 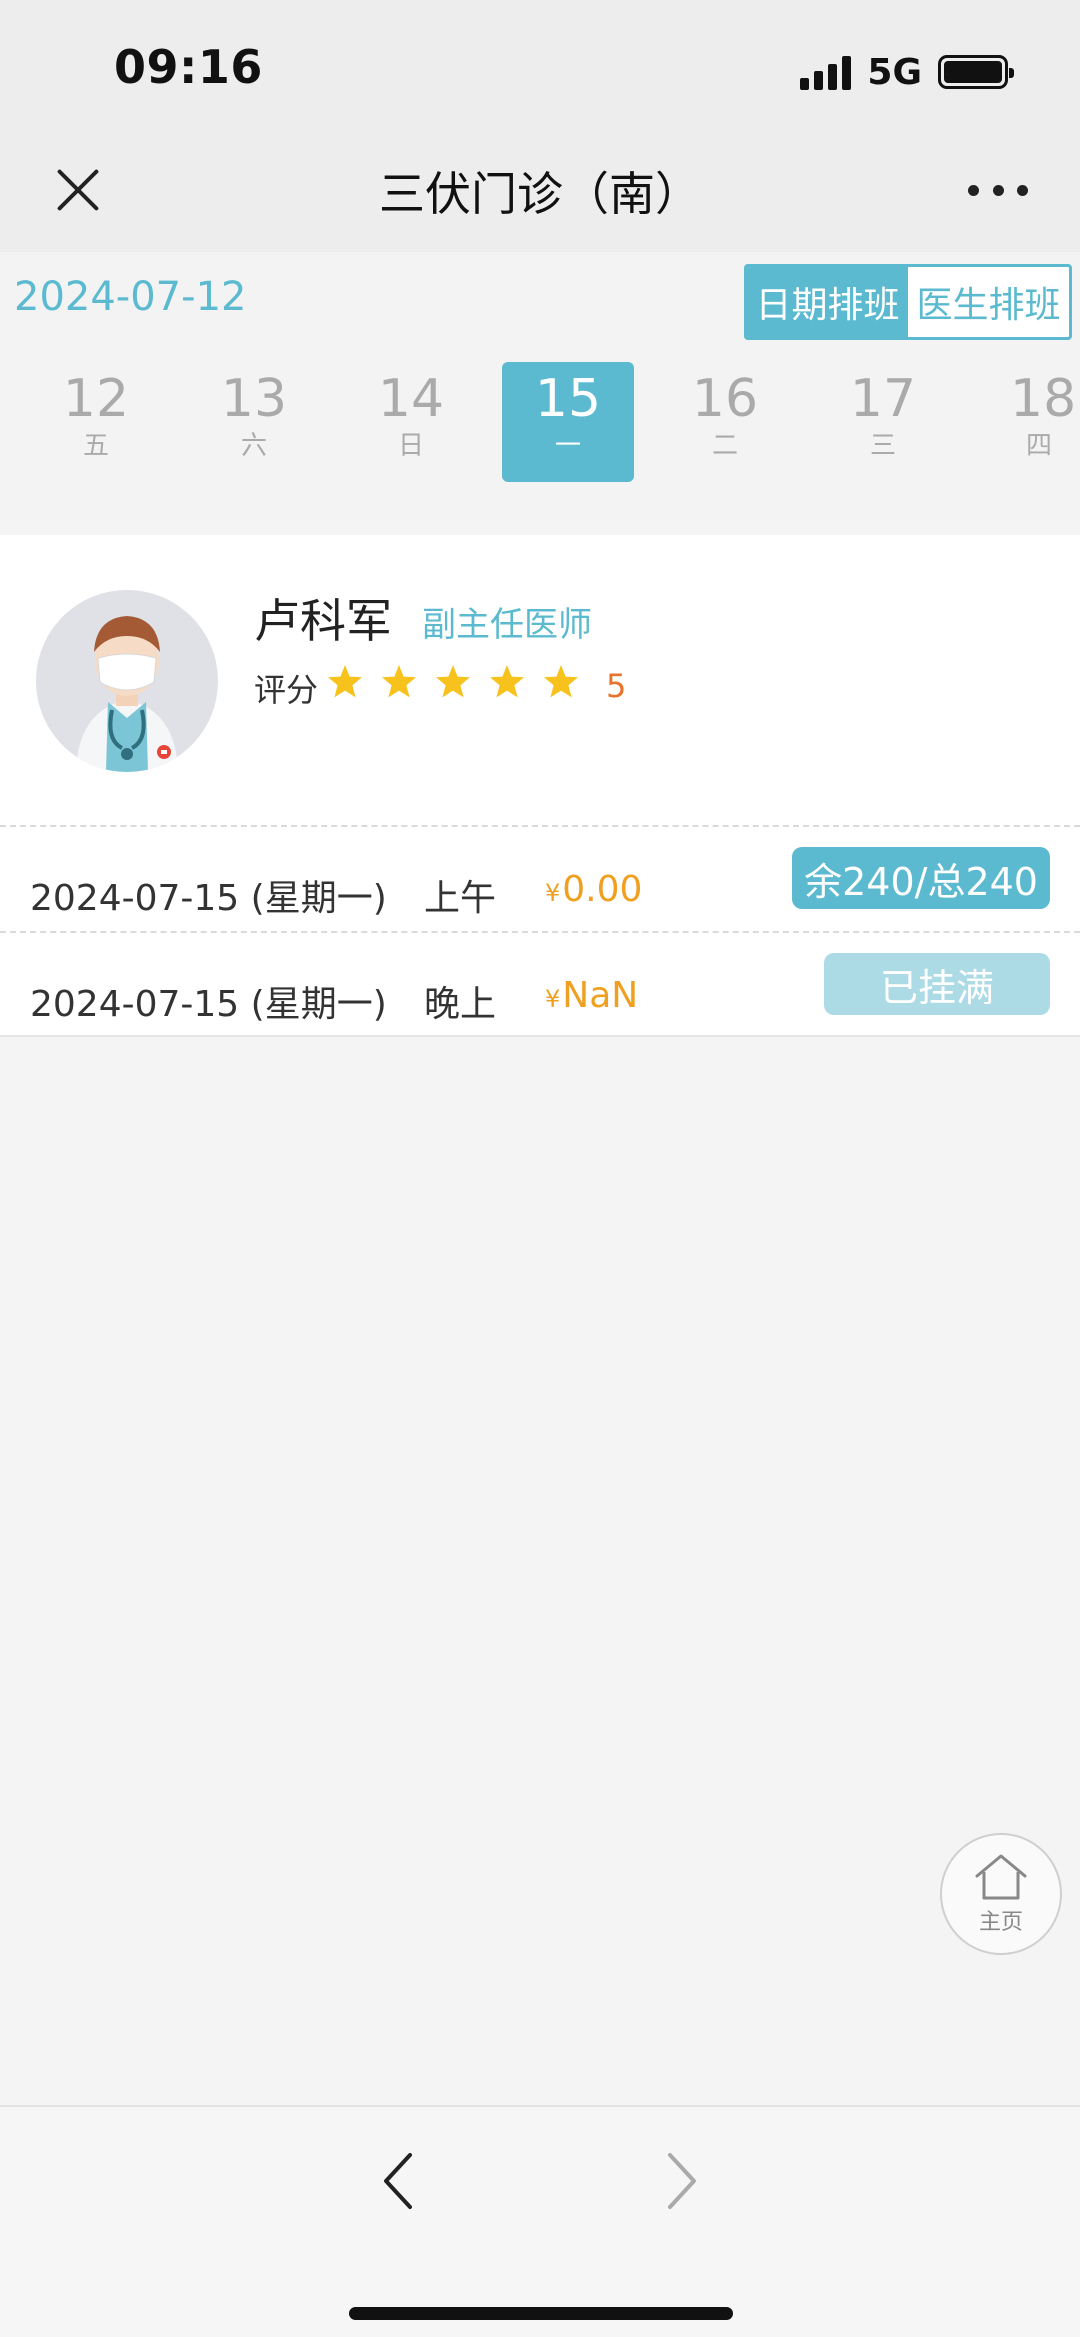 What do you see at coordinates (541, 2313) in the screenshot?
I see `home-indicator` at bounding box center [541, 2313].